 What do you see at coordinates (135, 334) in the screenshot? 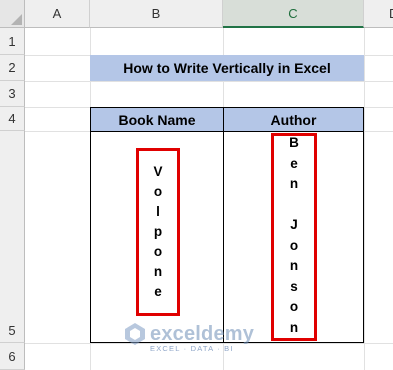
I see `exceldemy-logo-icon` at bounding box center [135, 334].